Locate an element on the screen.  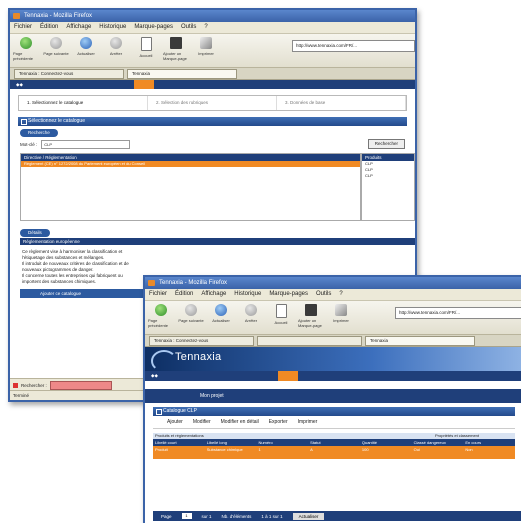
product-row: CLP is located at coordinates (388, 176).